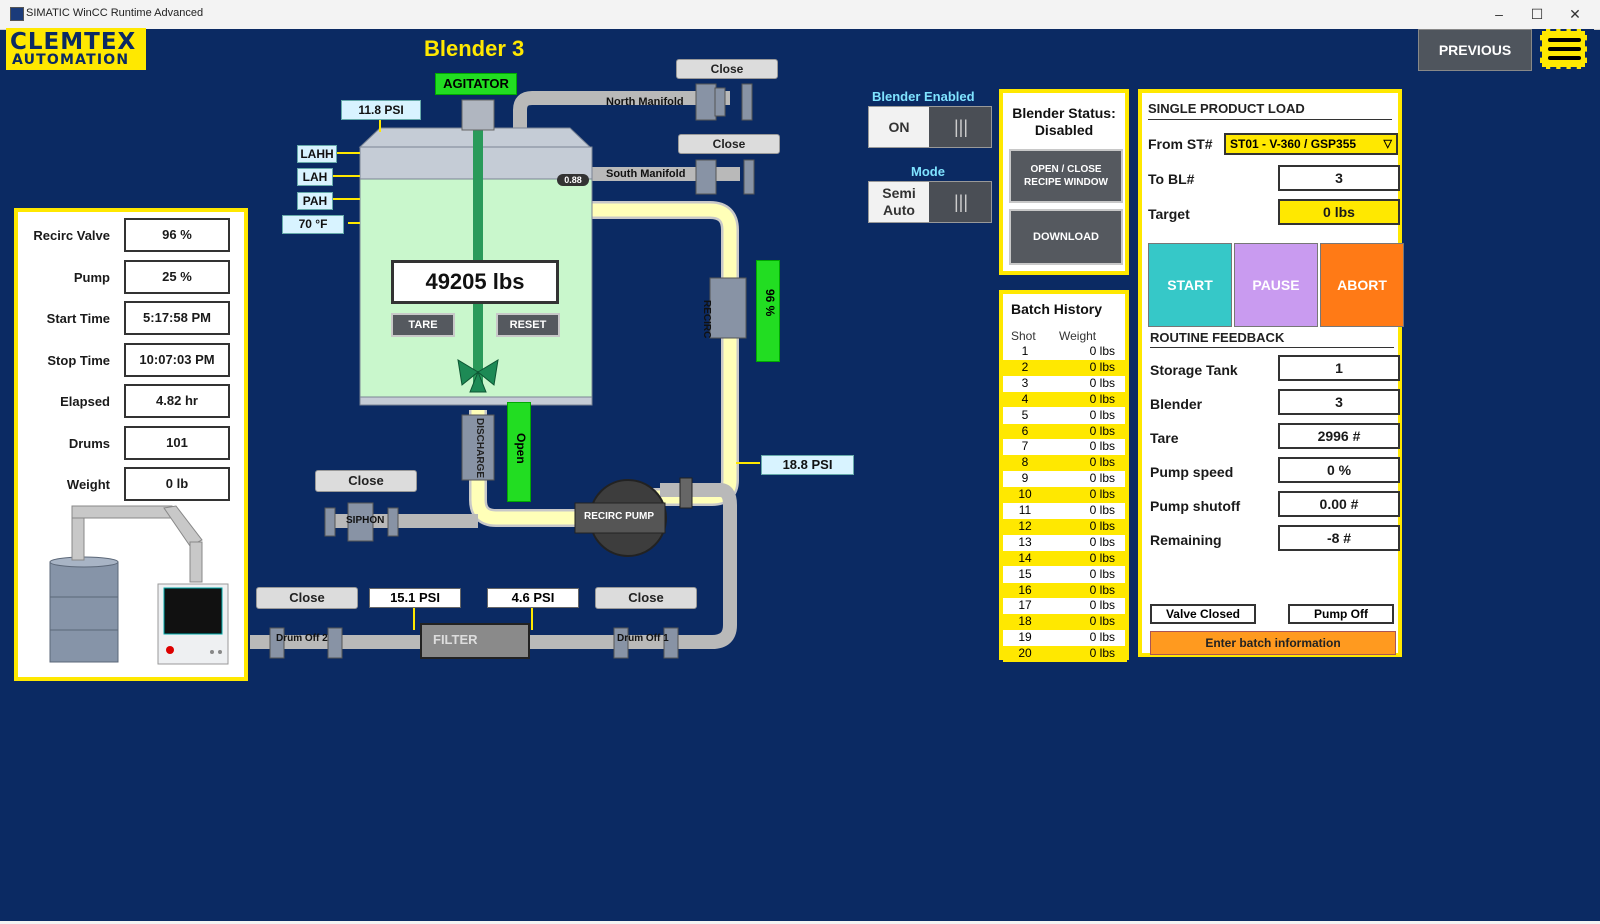 Image resolution: width=1600 pixels, height=924 pixels. I want to click on to-blender-input: 3, so click(1339, 178).